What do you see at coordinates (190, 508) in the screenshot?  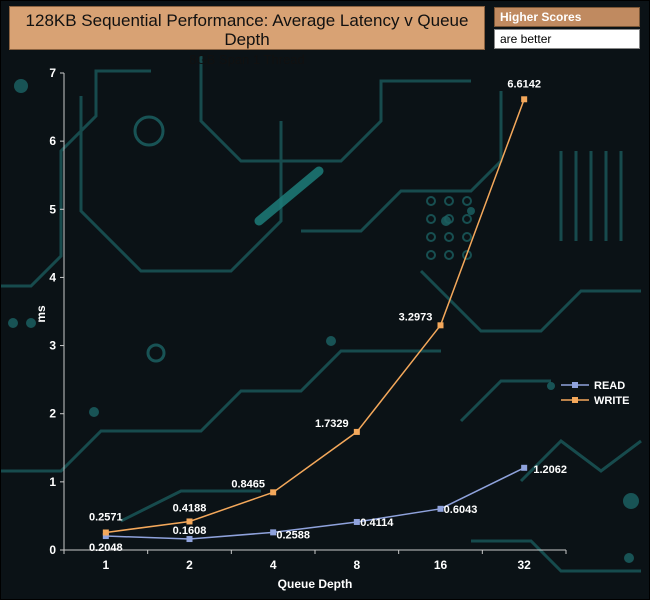 I see `write-data-label: 0.4188` at bounding box center [190, 508].